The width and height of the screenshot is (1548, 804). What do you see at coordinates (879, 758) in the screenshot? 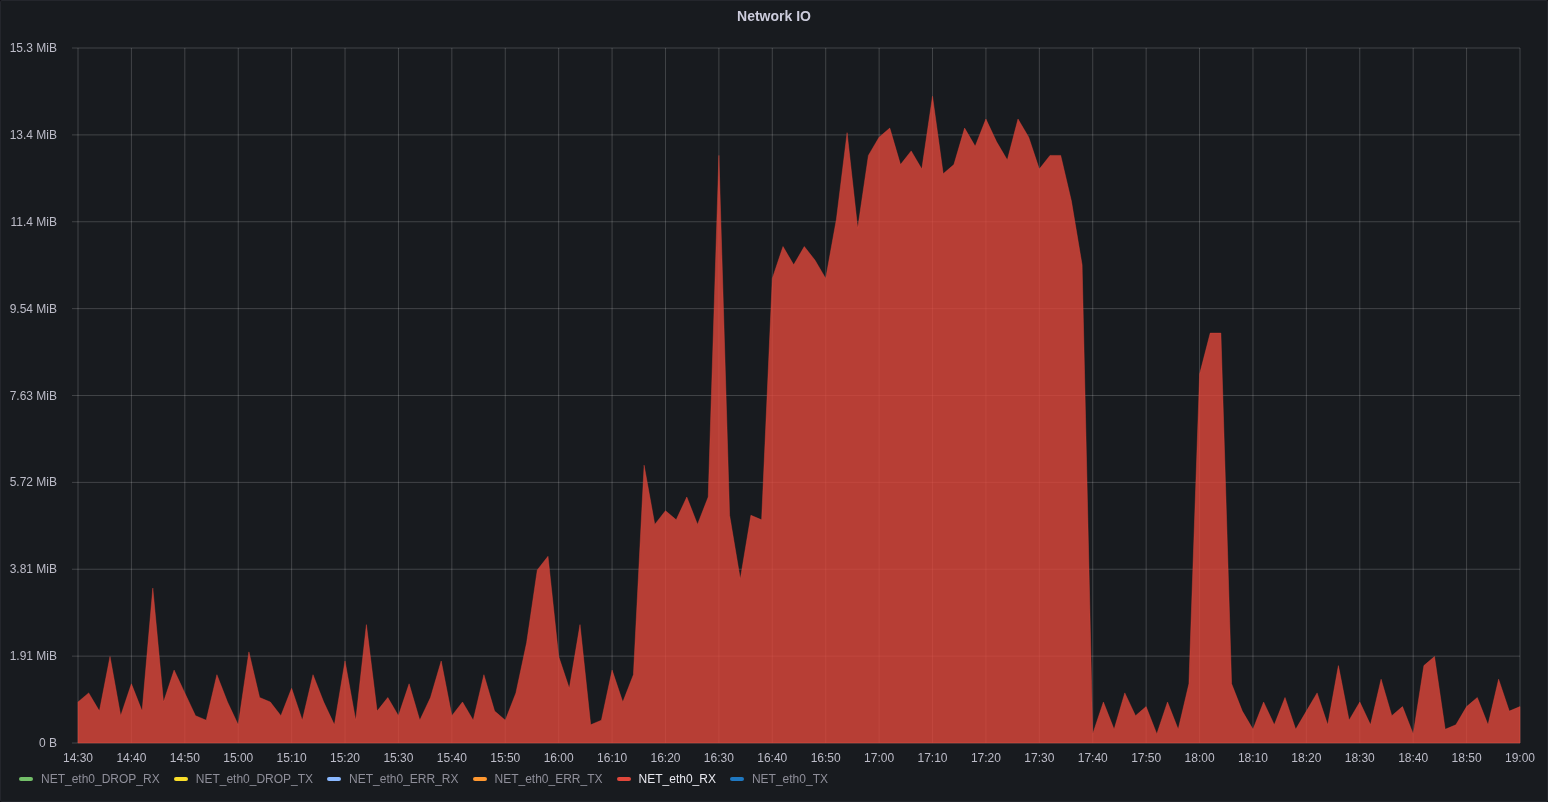
I see `x-axis-label: 17:00` at bounding box center [879, 758].